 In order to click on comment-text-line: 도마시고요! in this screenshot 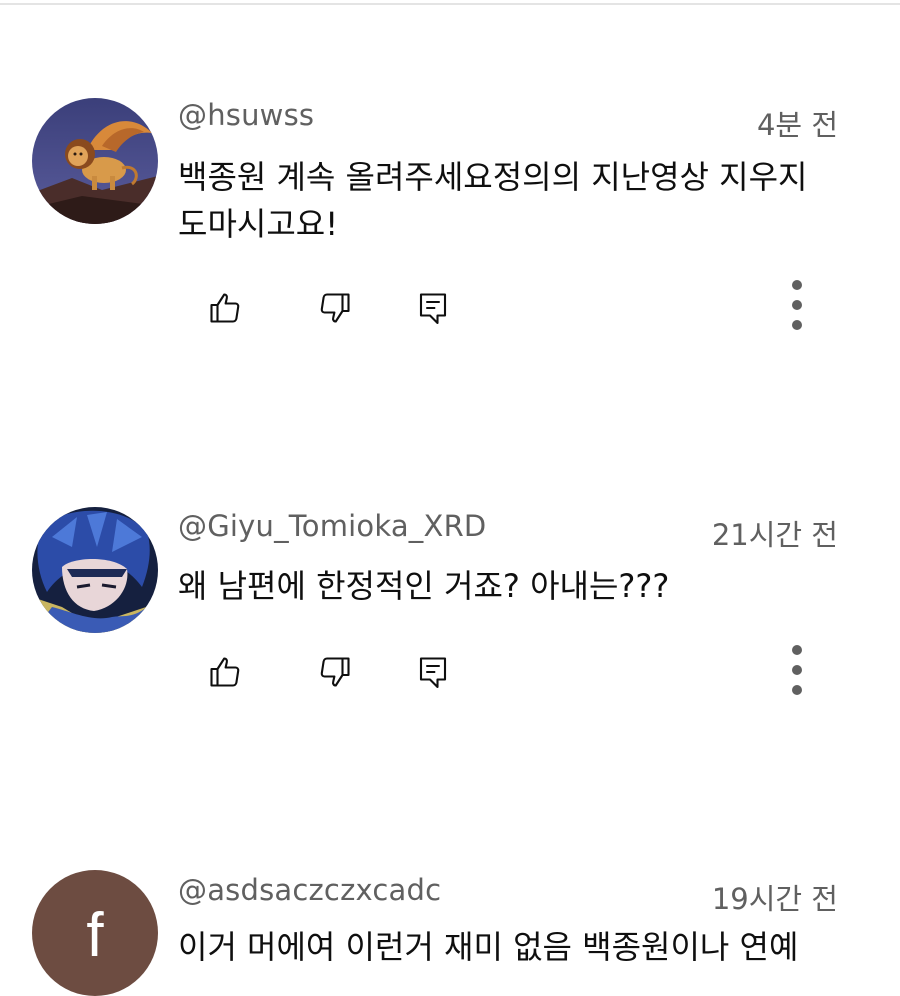, I will do `click(258, 224)`.